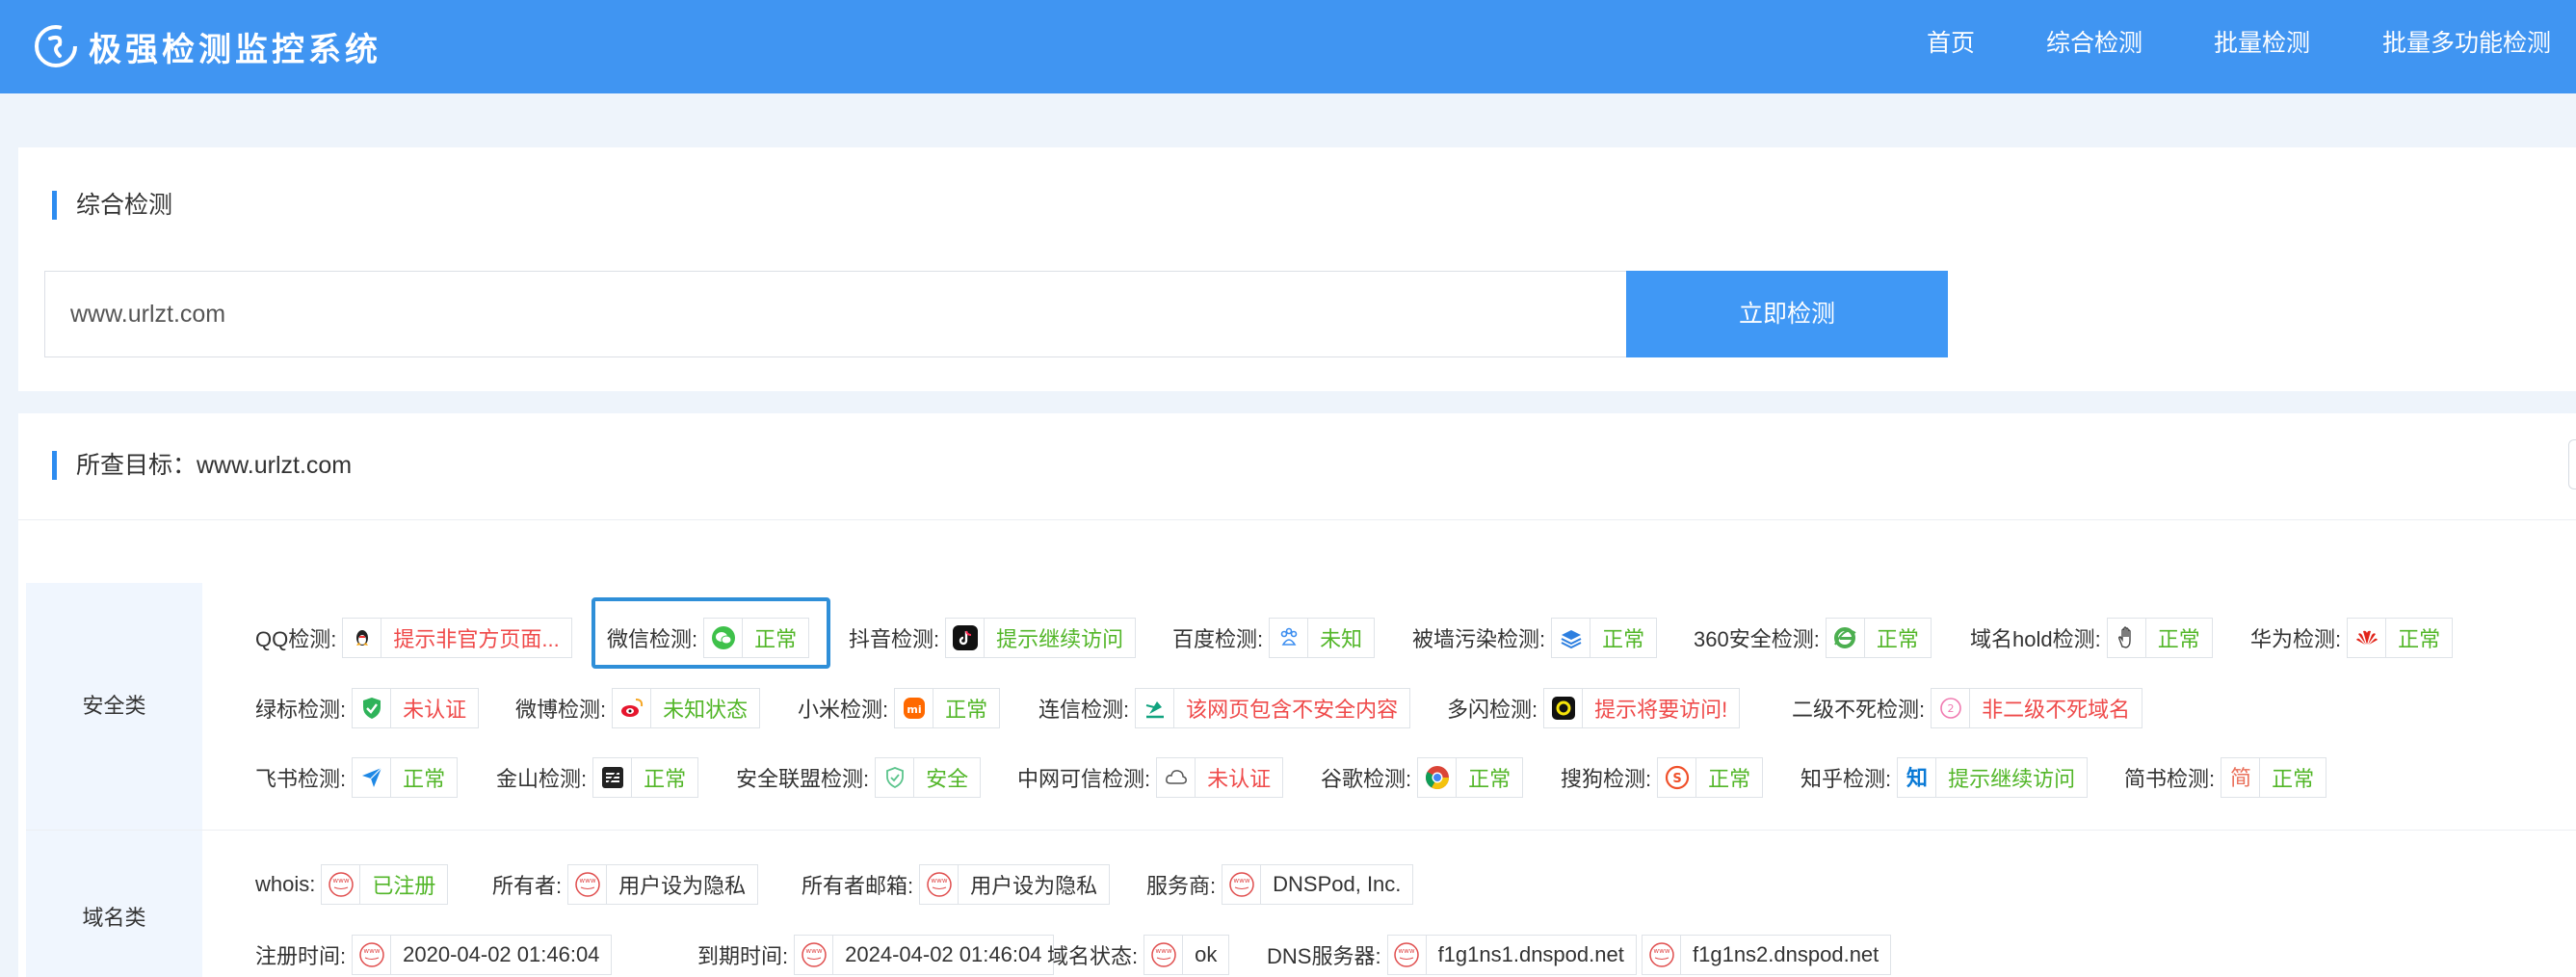 Image resolution: width=2576 pixels, height=977 pixels. What do you see at coordinates (2572, 464) in the screenshot?
I see `side-toggle-handle` at bounding box center [2572, 464].